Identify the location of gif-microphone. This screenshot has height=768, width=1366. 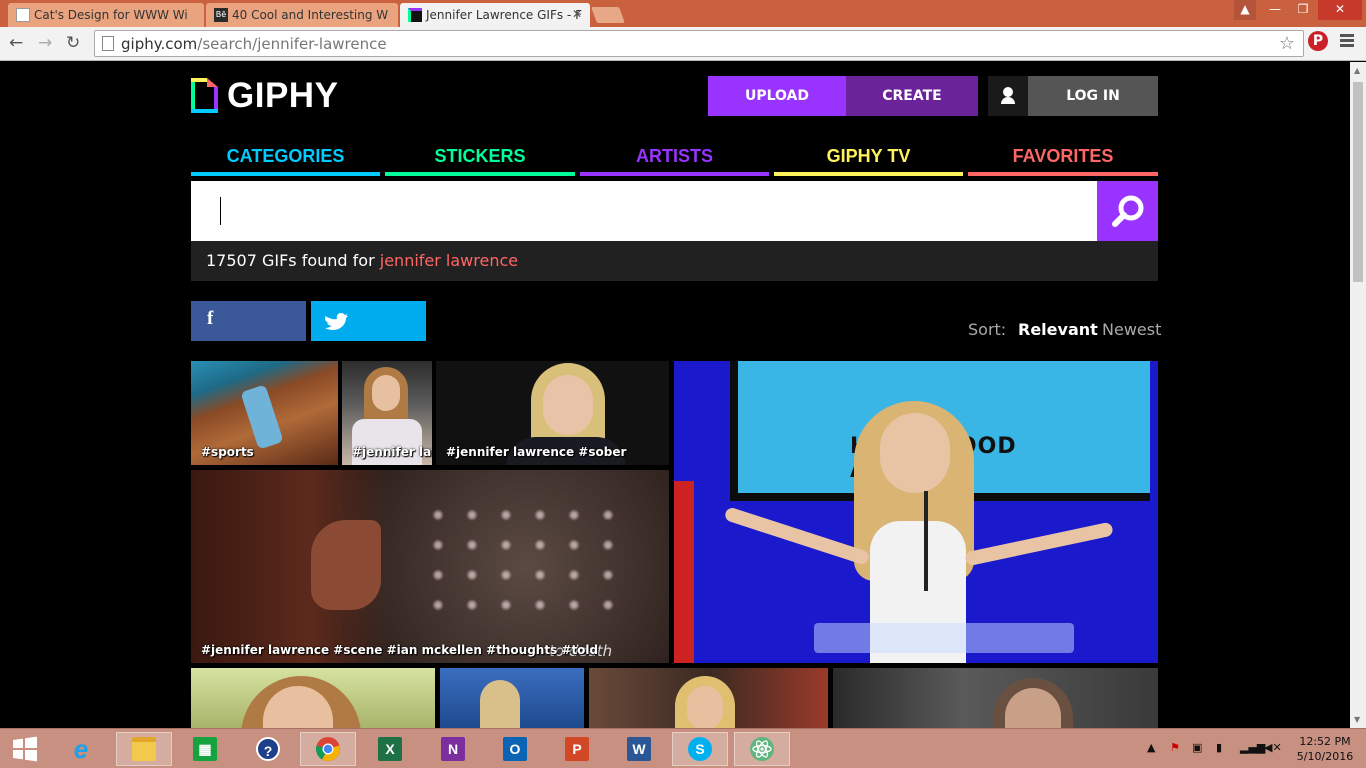
(926, 541).